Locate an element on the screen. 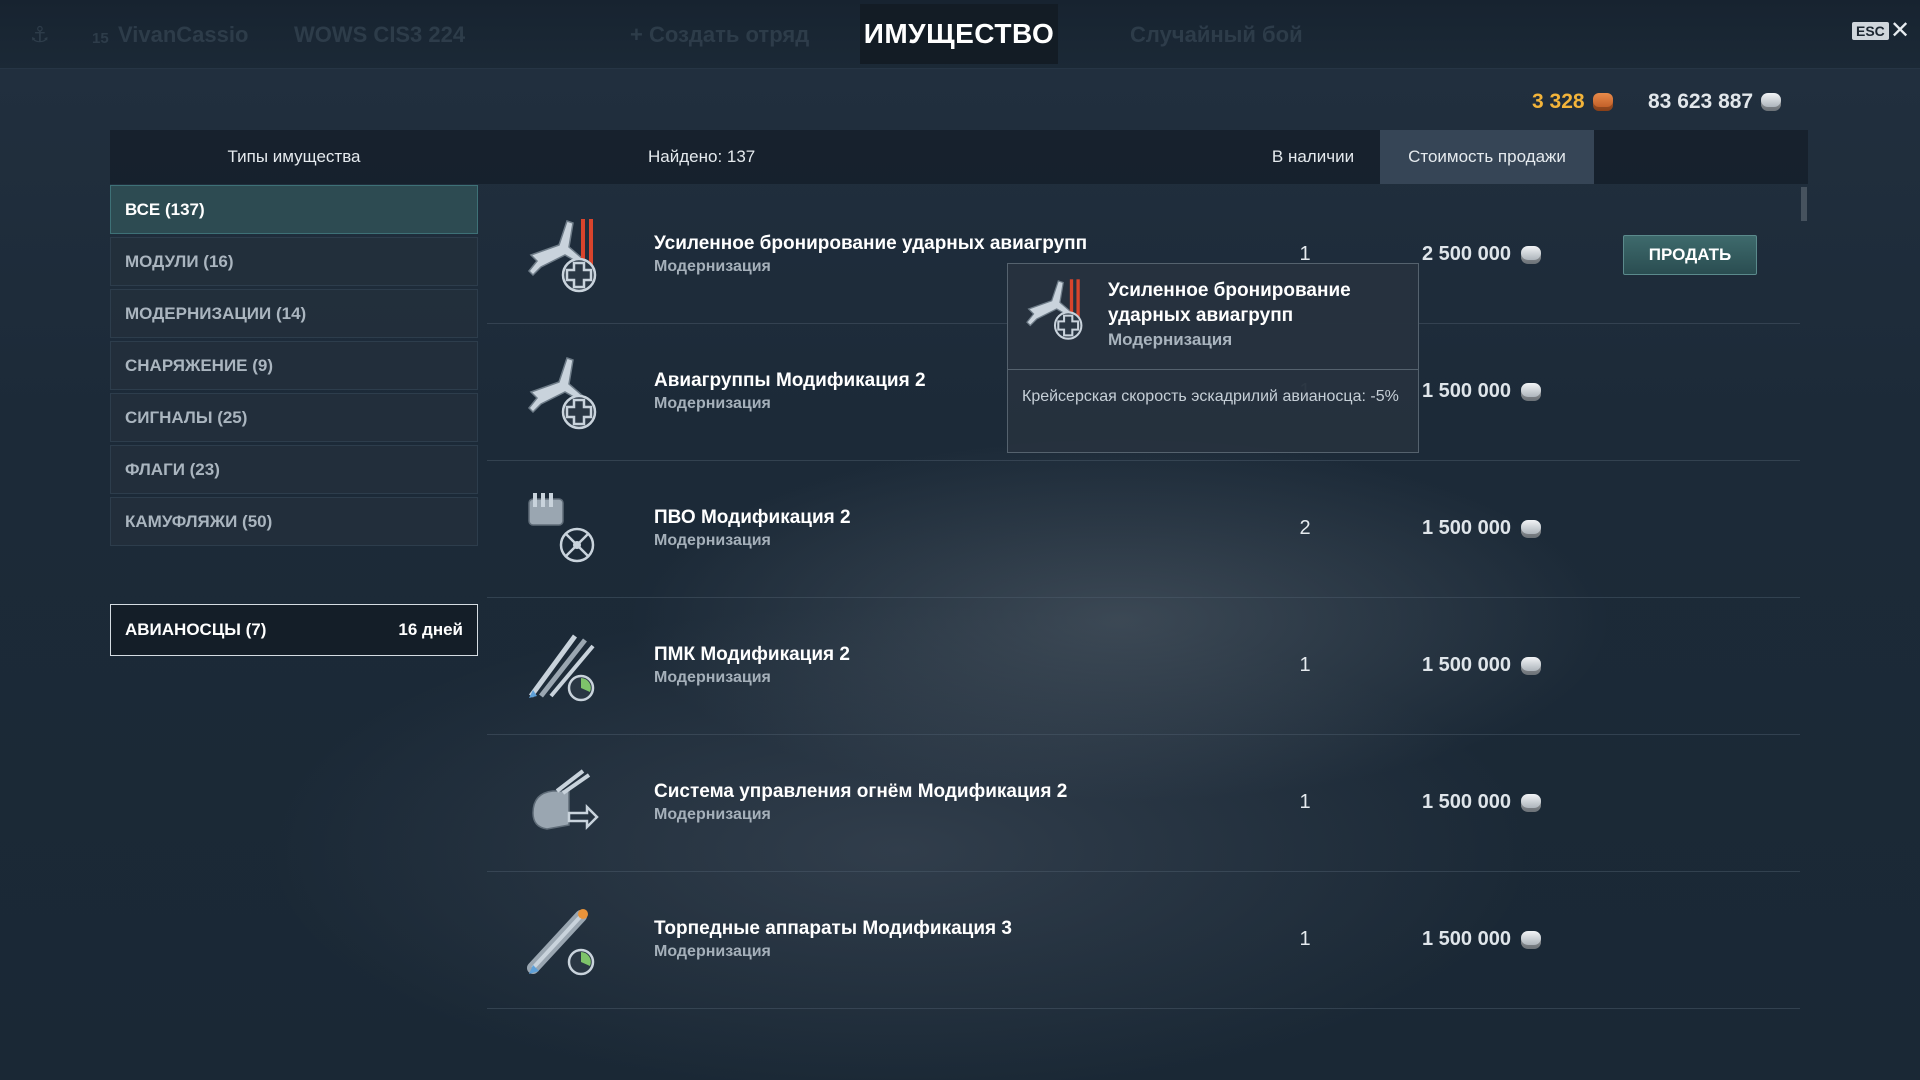  fire-control-icon is located at coordinates (565, 800).